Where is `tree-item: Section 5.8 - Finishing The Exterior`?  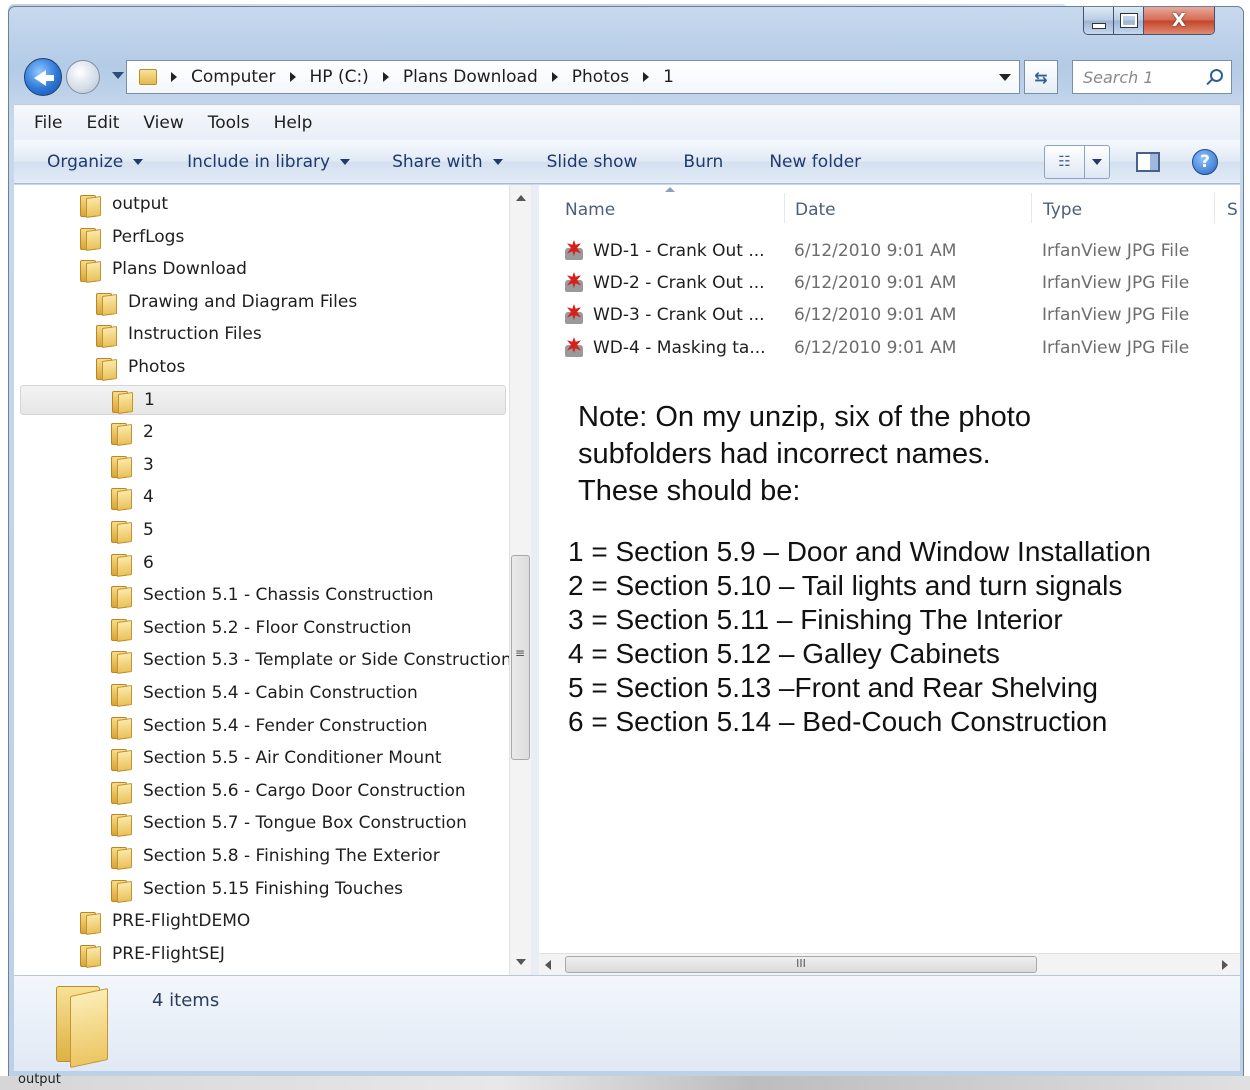
tree-item: Section 5.8 - Finishing The Exterior is located at coordinates (275, 856).